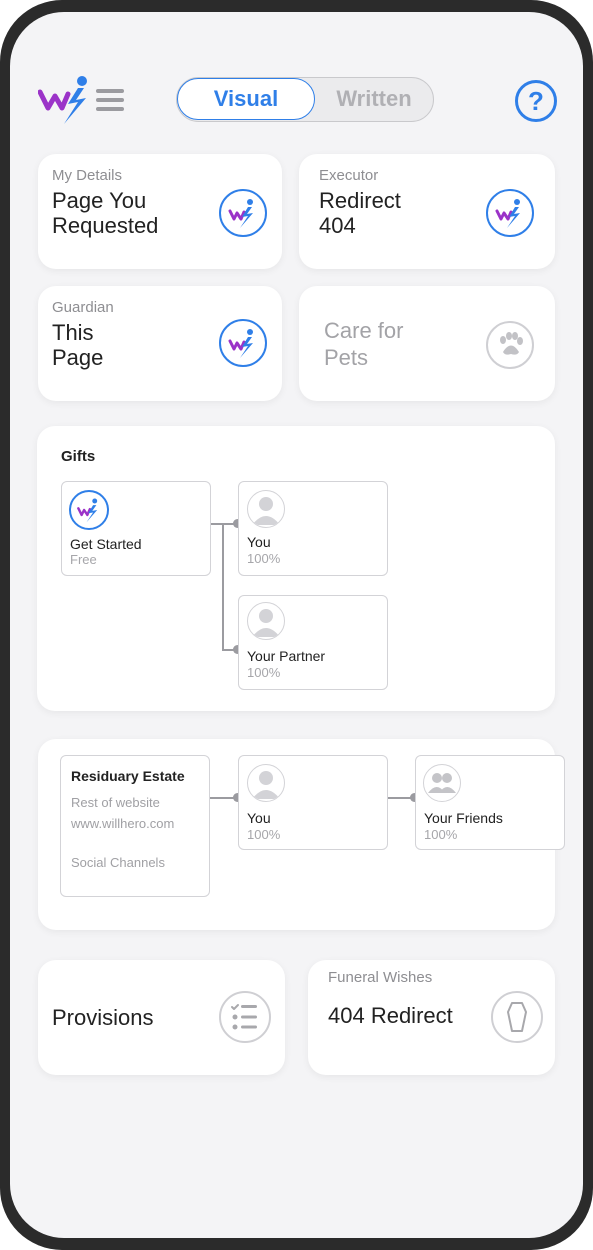 The height and width of the screenshot is (1250, 593). What do you see at coordinates (67, 100) in the screenshot?
I see `willhero-logo-icon` at bounding box center [67, 100].